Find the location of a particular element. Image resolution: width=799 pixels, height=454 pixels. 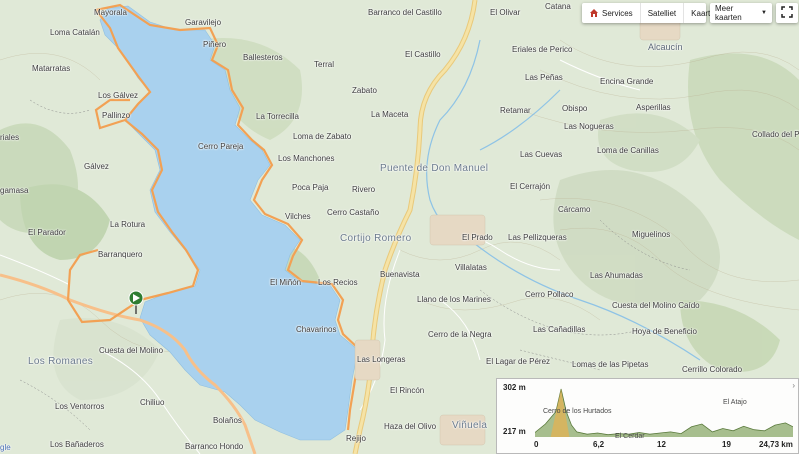

more-maps-dropdown: Meer kaarten ▼ is located at coordinates (741, 13).